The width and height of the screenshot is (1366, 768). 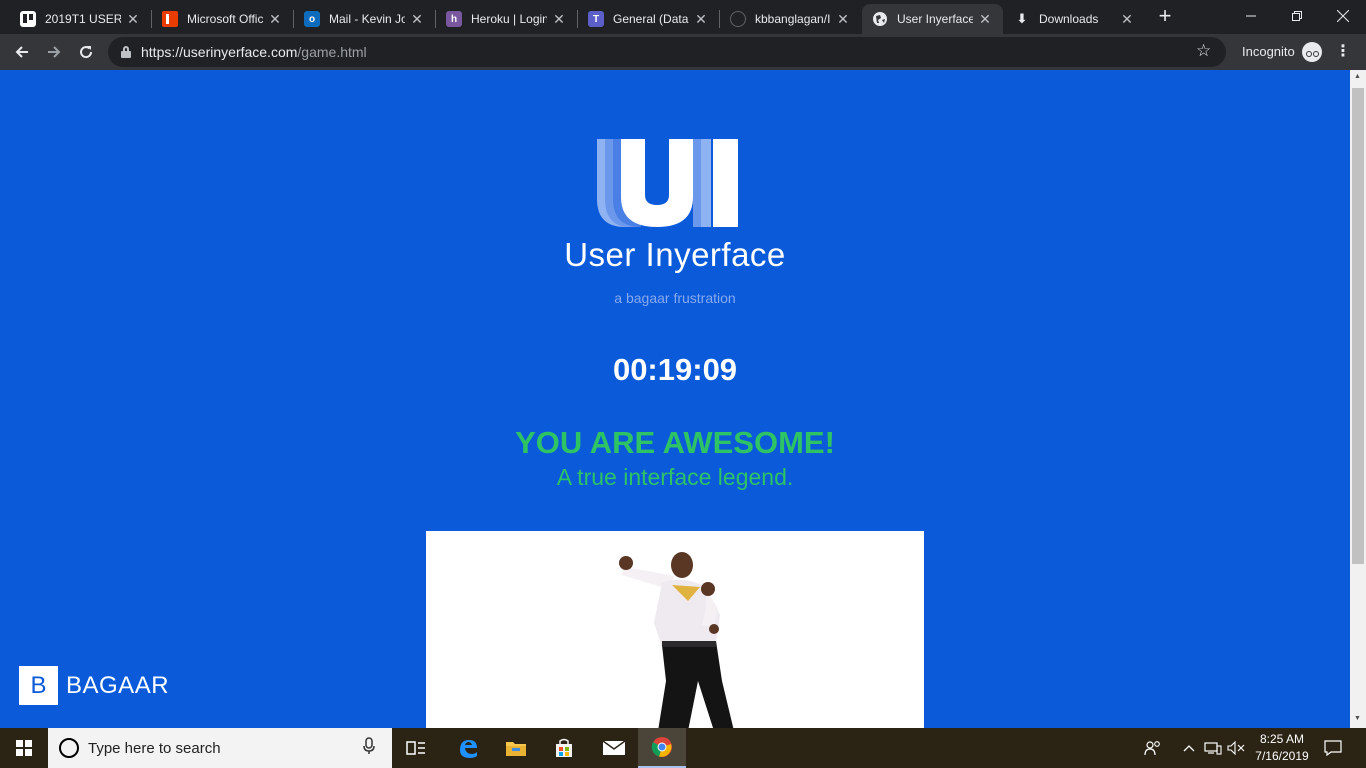 What do you see at coordinates (1357, 718) in the screenshot?
I see `scroll-down-arrow-icon: ▼` at bounding box center [1357, 718].